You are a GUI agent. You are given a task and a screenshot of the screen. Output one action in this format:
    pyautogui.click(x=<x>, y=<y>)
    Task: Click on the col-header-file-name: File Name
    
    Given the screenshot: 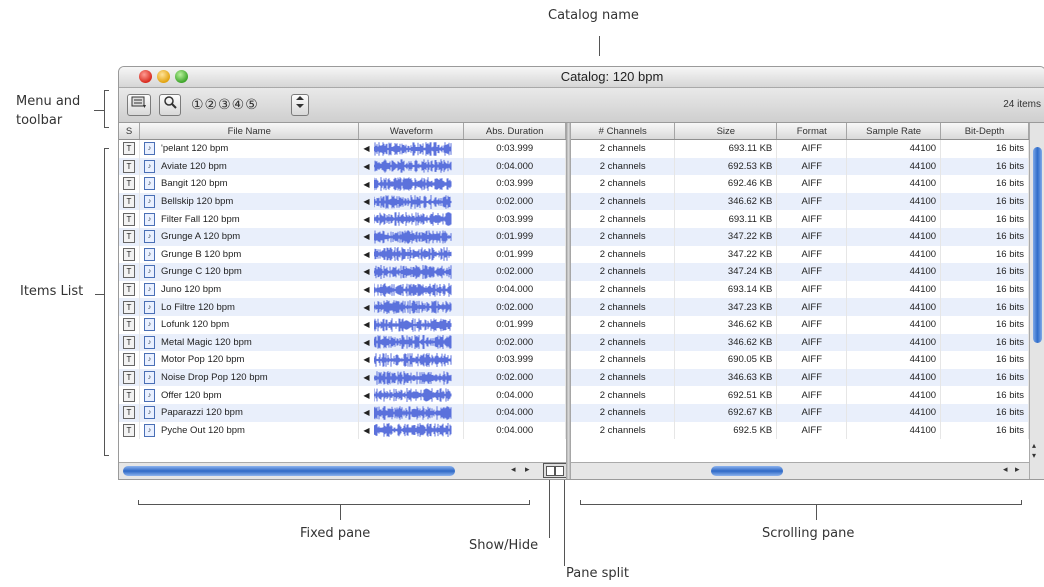 What is the action you would take?
    pyautogui.click(x=249, y=131)
    